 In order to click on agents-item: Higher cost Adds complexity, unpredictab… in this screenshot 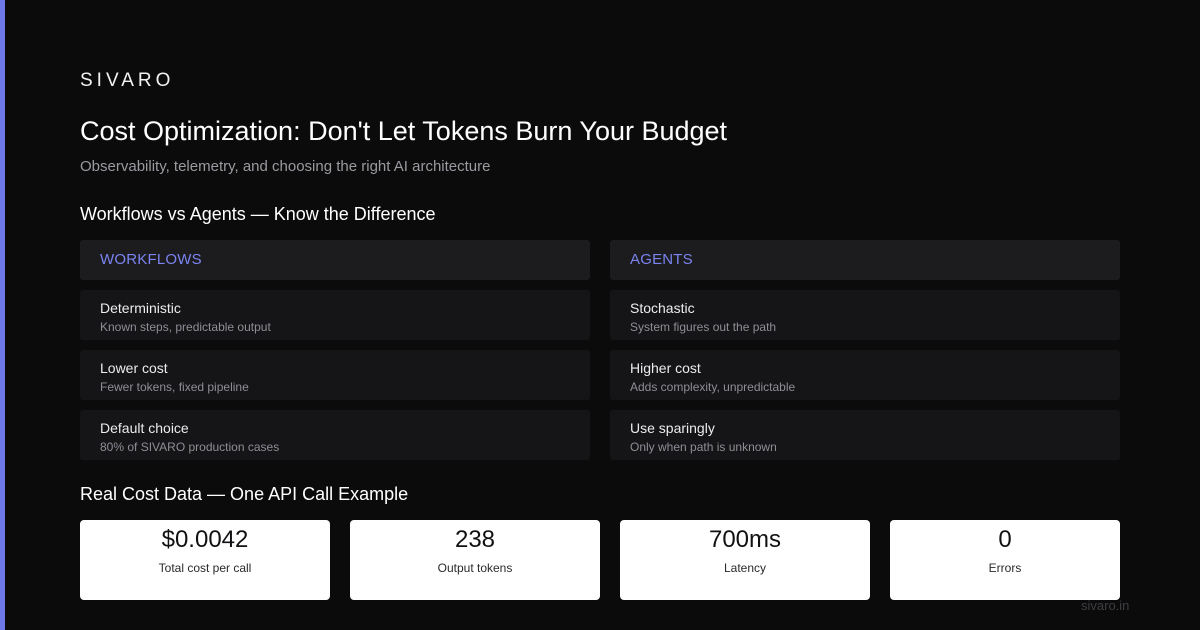, I will do `click(865, 375)`.